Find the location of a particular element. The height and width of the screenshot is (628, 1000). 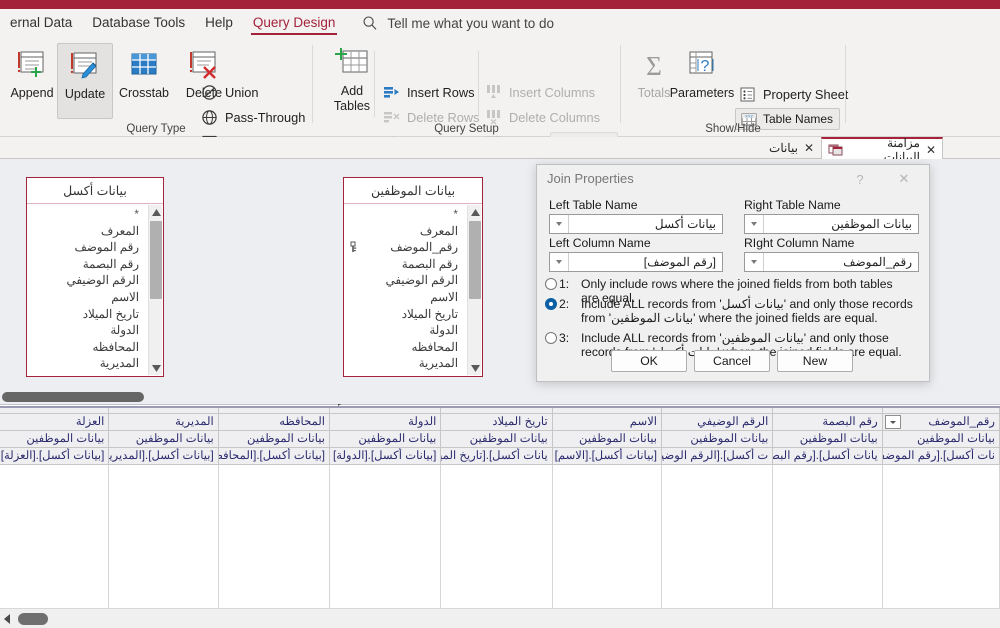

help-icon: ? is located at coordinates (860, 179).